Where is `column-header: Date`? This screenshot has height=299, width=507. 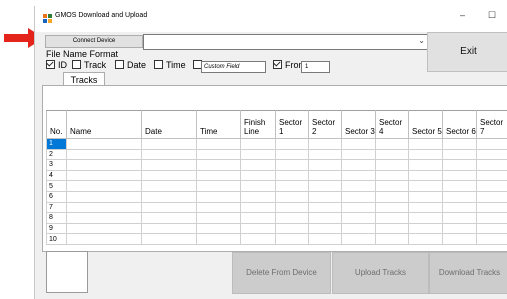
column-header: Date is located at coordinates (169, 124).